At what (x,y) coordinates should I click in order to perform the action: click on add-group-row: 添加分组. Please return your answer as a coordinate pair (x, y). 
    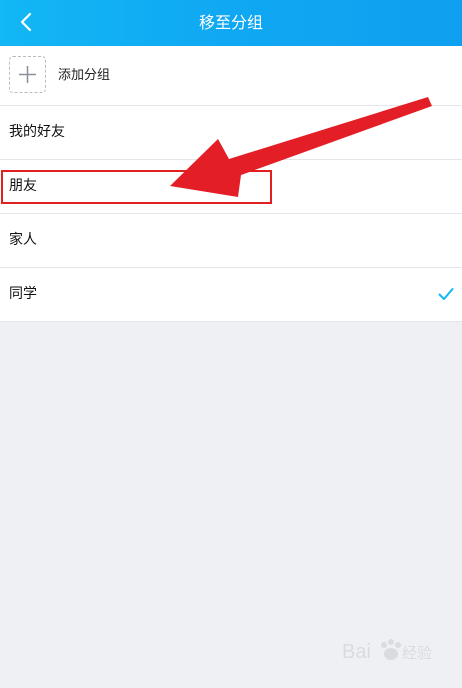
    Looking at the image, I should click on (231, 76).